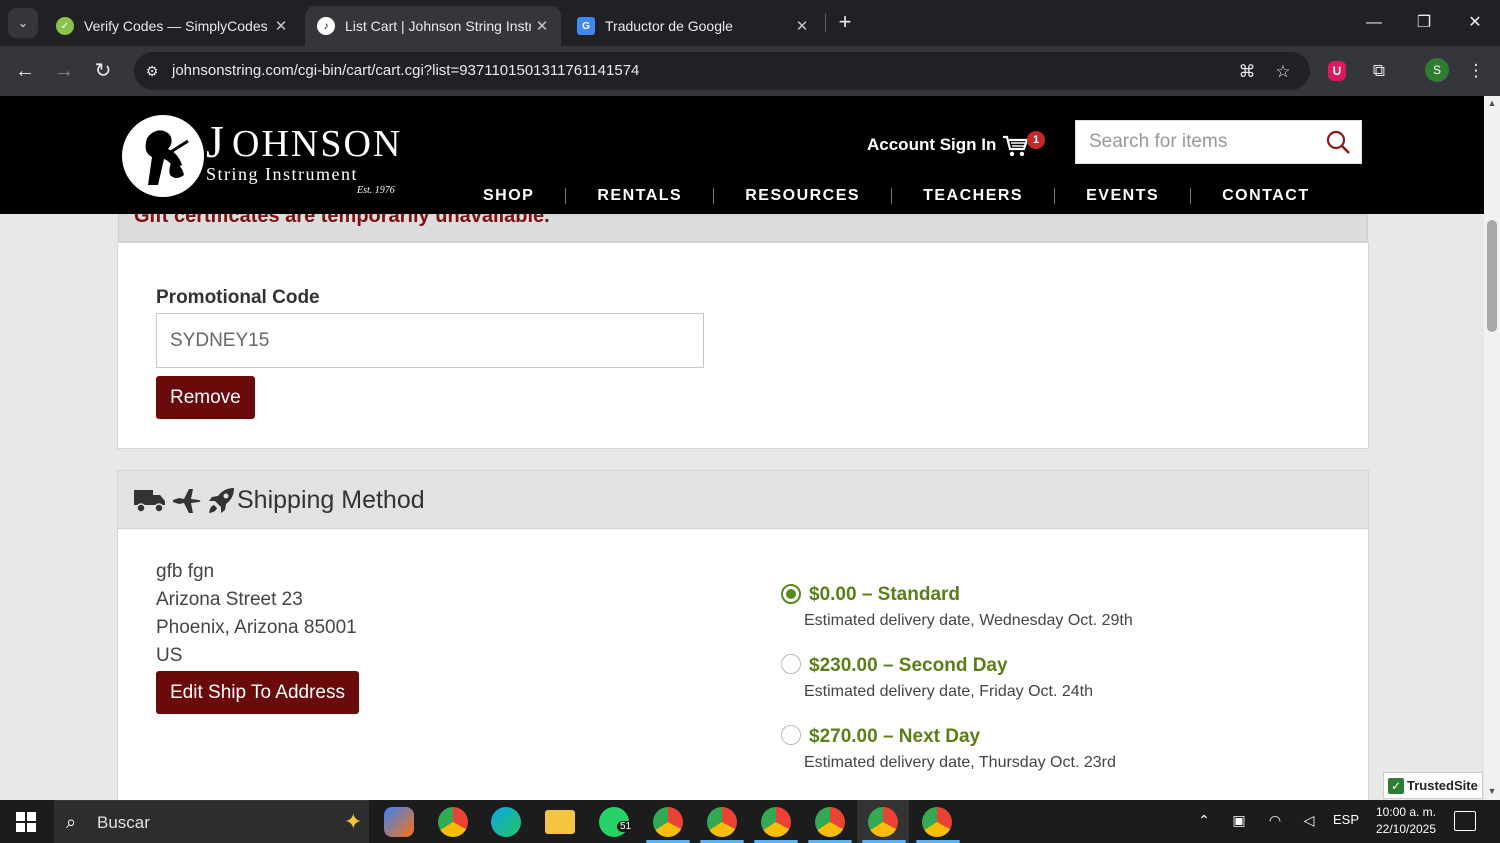 This screenshot has width=1500, height=843. Describe the element at coordinates (238, 297) in the screenshot. I see `promo-code-label: Promotional Code` at that location.